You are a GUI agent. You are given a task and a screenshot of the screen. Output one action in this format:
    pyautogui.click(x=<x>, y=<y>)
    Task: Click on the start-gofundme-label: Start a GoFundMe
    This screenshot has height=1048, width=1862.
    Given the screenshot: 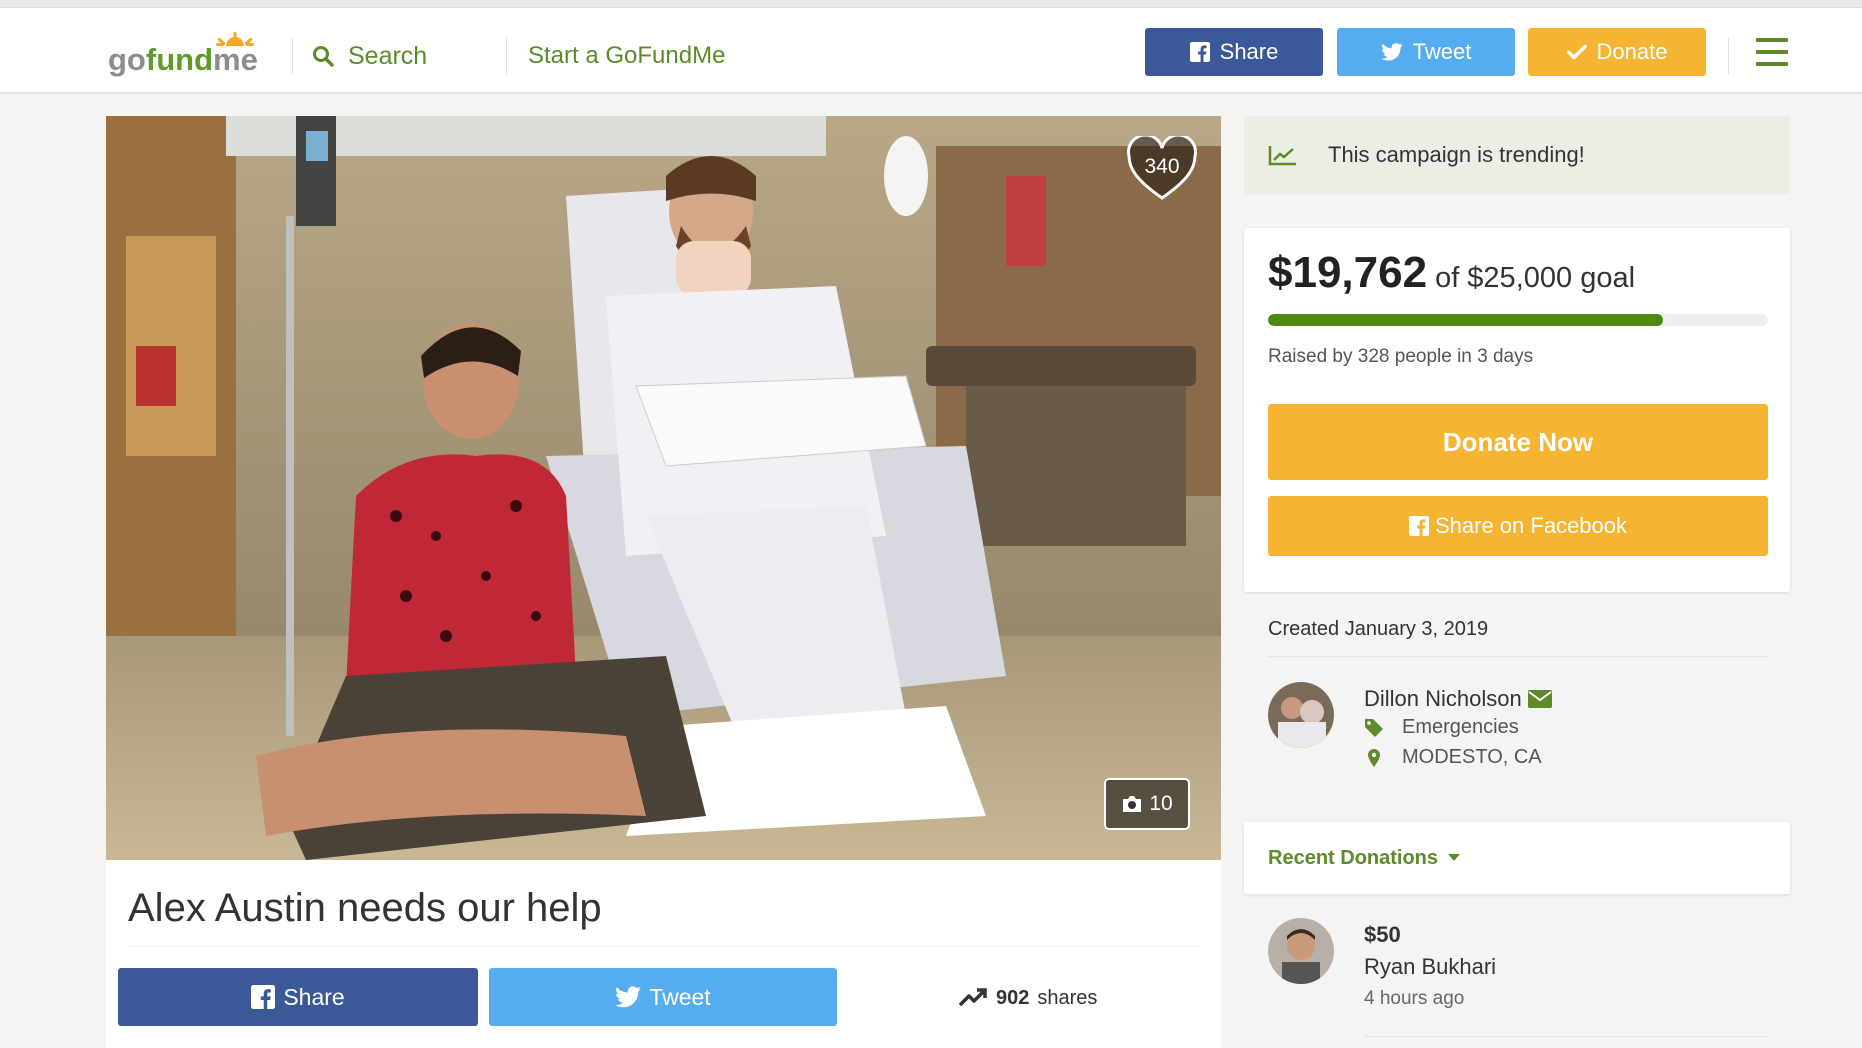 What is the action you would take?
    pyautogui.click(x=627, y=55)
    